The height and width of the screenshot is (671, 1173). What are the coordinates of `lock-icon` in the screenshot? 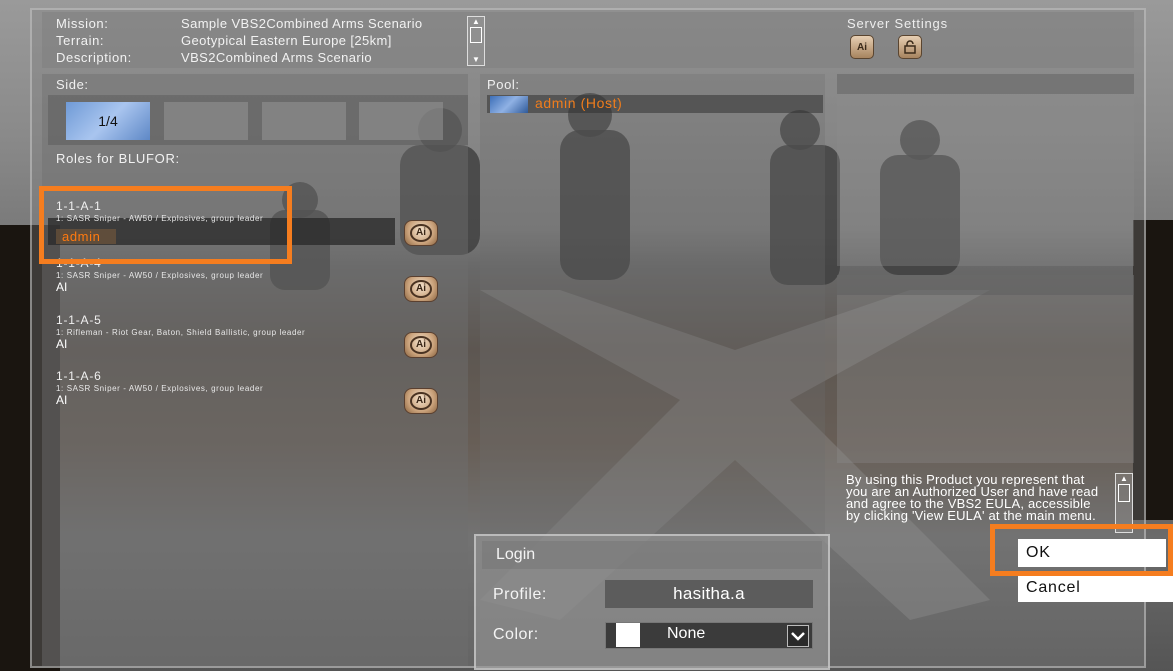 It's located at (910, 47).